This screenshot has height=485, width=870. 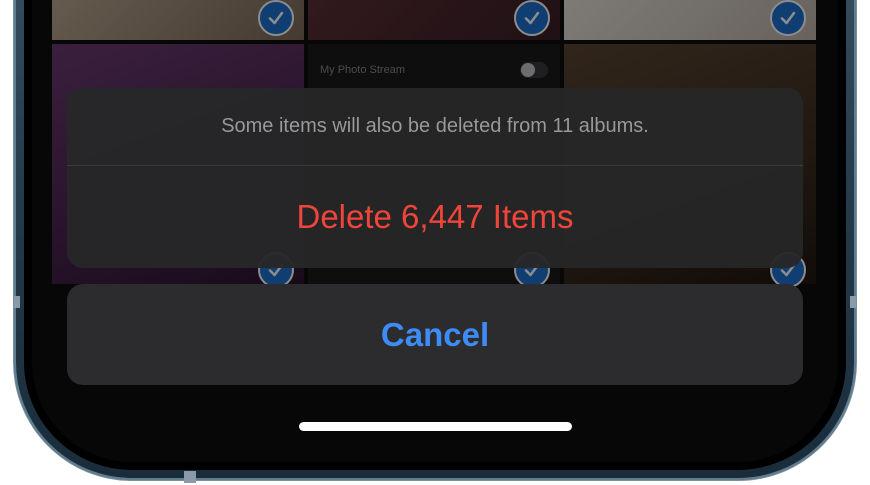 I want to click on side-button-left, so click(x=17, y=302).